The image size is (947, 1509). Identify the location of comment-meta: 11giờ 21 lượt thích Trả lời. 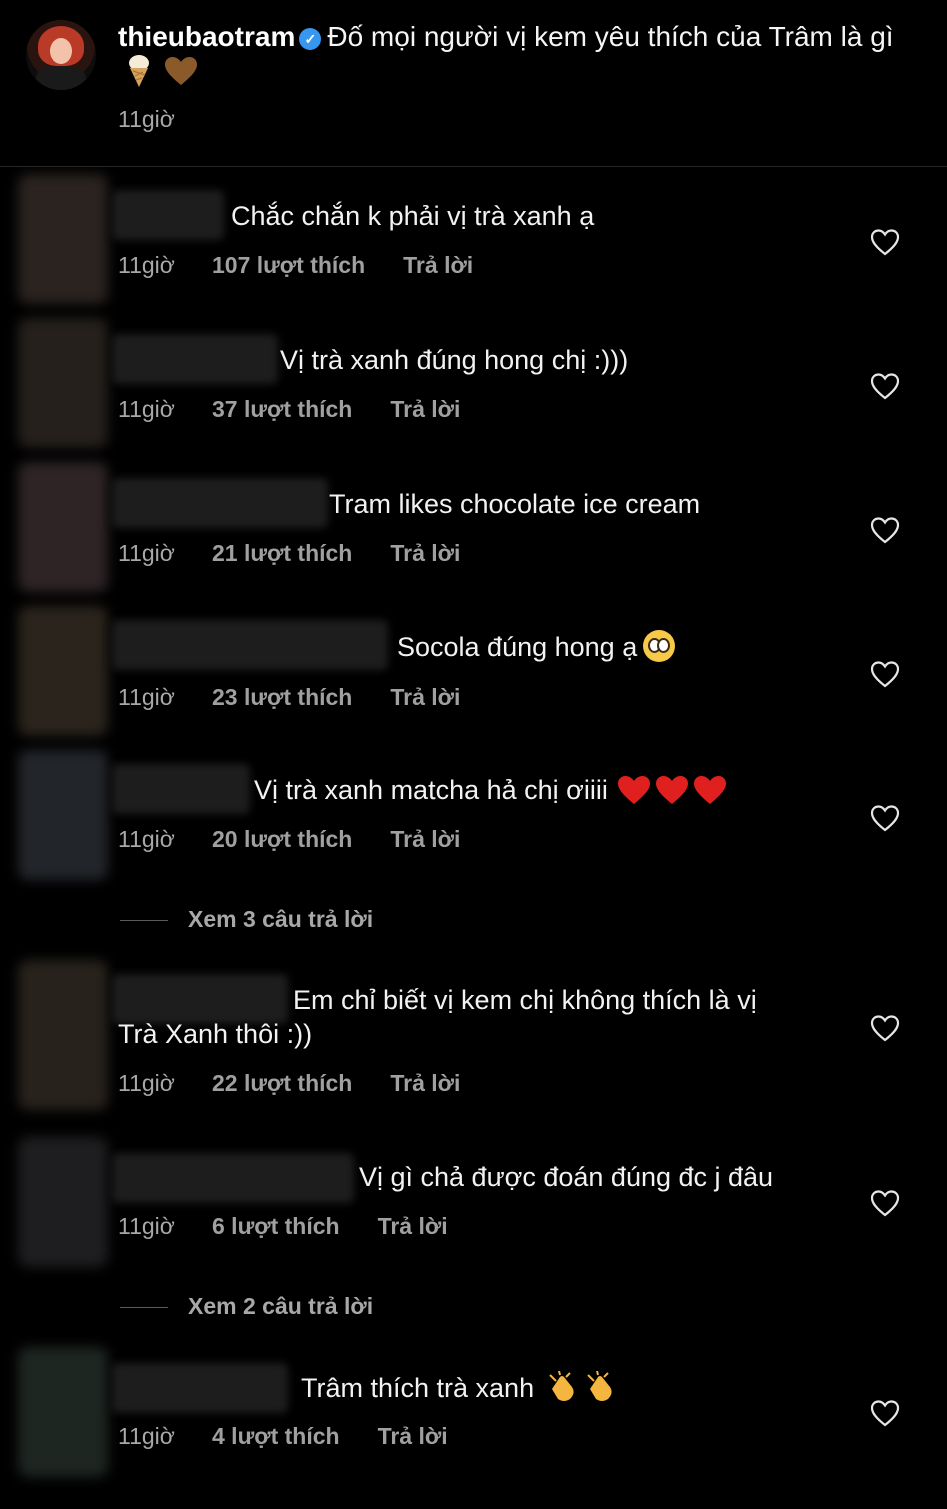
(289, 553).